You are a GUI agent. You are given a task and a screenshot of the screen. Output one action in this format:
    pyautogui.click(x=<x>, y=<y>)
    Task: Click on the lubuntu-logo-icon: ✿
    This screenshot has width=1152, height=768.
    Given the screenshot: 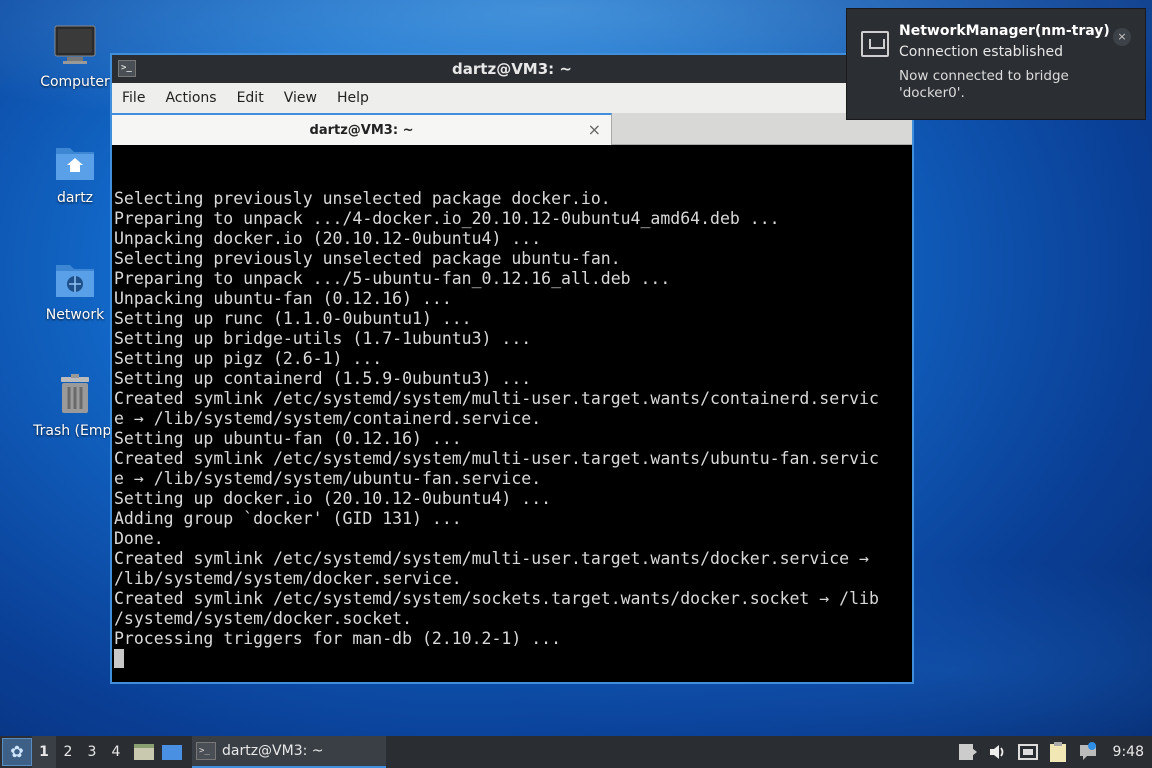 What is the action you would take?
    pyautogui.click(x=17, y=751)
    